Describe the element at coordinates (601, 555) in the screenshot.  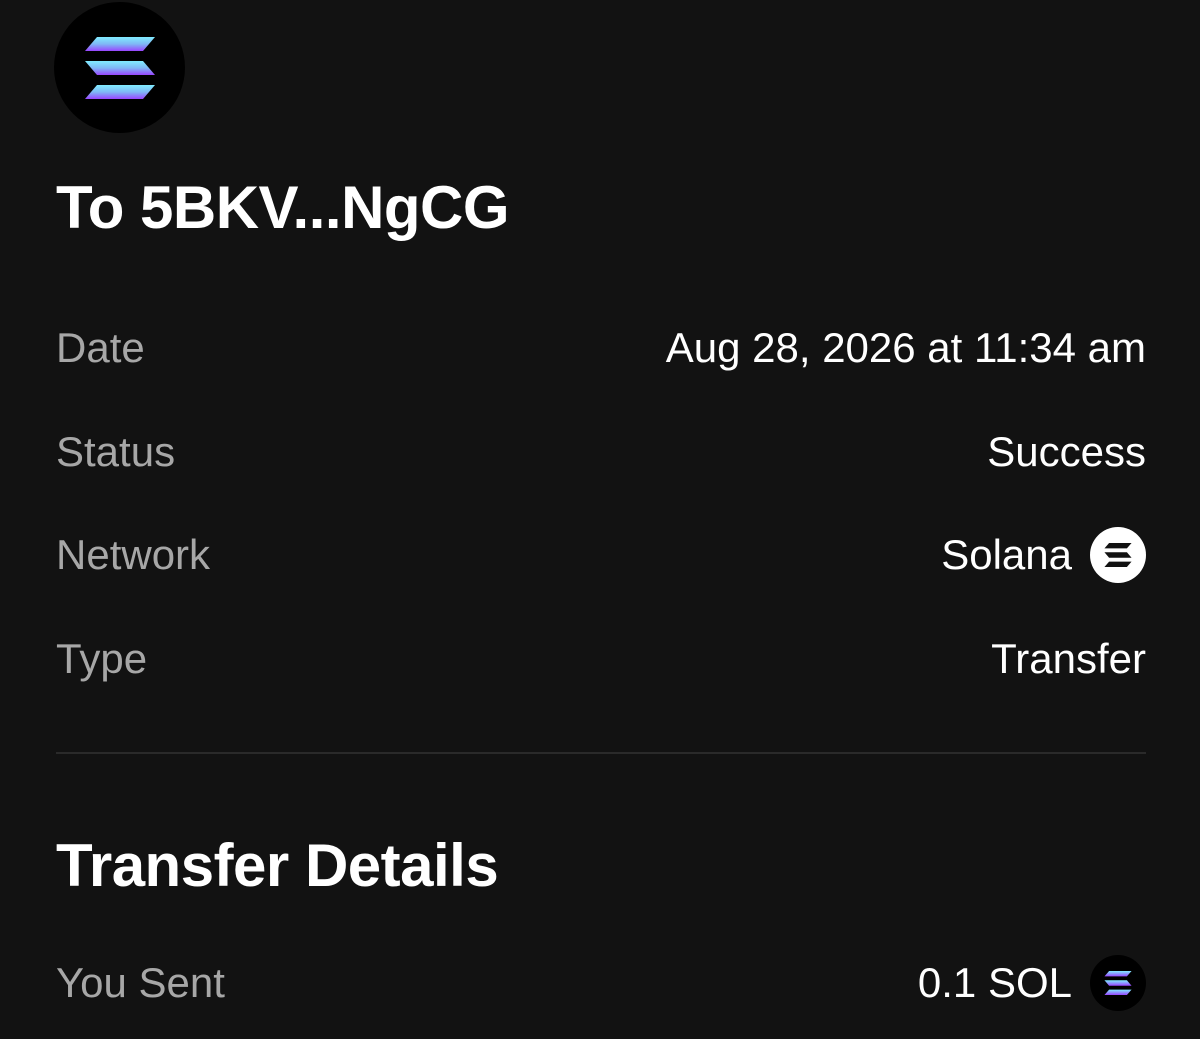
I see `detail-row-network: Network Solana` at that location.